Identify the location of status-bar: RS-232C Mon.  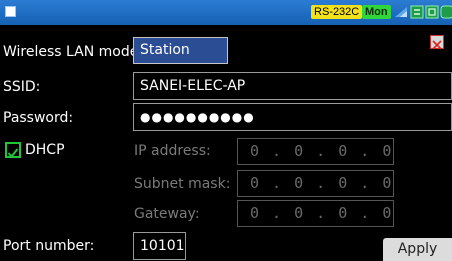
(226, 12).